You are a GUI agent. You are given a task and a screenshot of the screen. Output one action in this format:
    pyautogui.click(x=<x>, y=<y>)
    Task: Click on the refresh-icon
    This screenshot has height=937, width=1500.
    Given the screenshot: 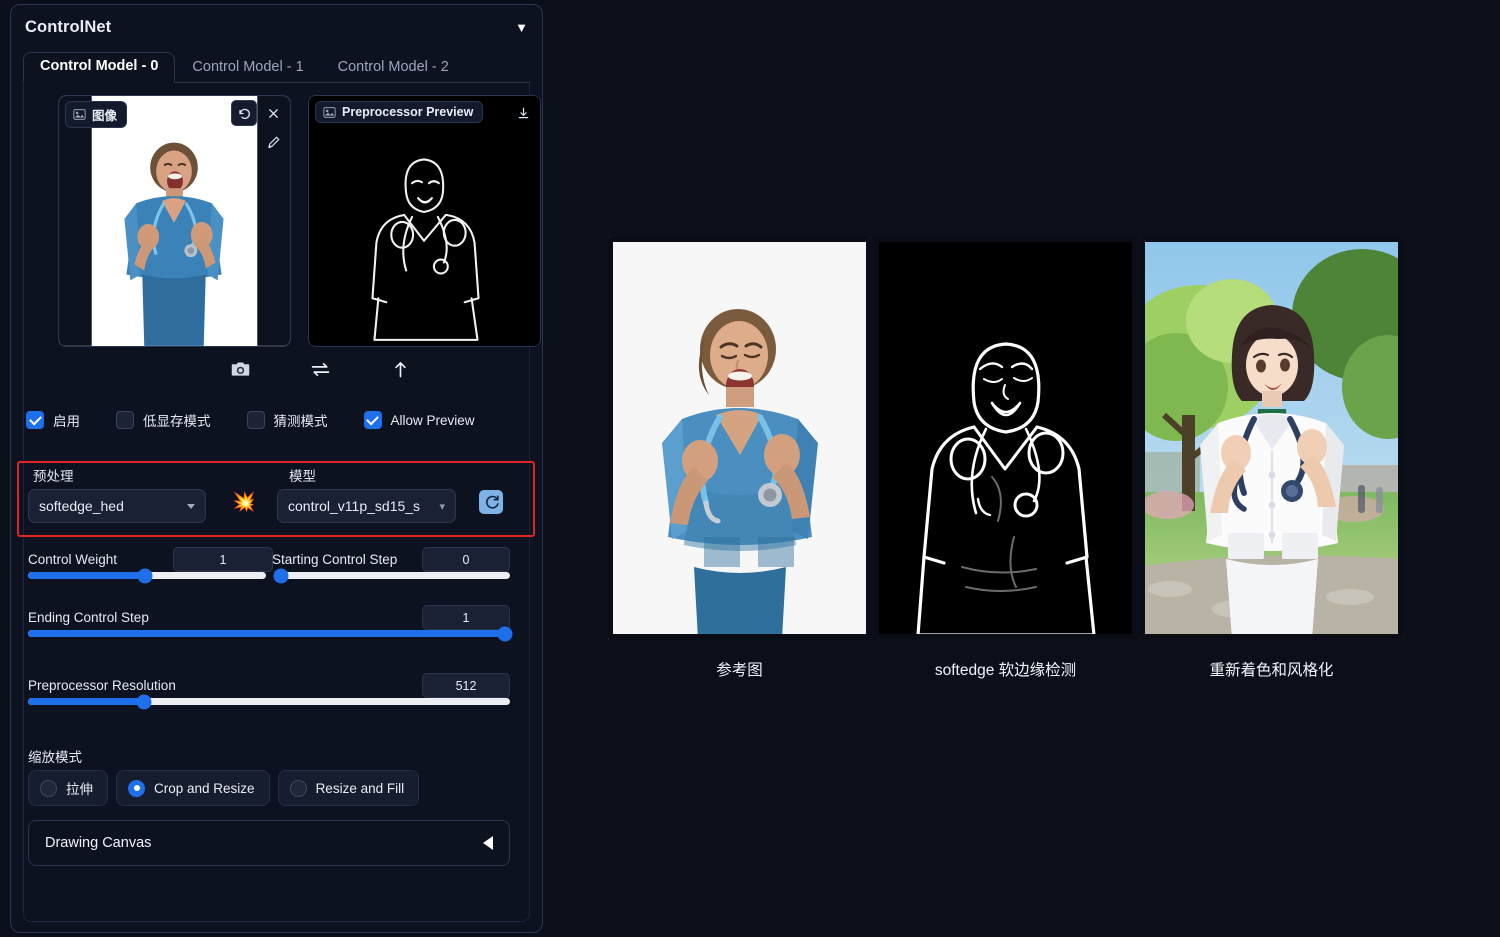 What is the action you would take?
    pyautogui.click(x=492, y=501)
    